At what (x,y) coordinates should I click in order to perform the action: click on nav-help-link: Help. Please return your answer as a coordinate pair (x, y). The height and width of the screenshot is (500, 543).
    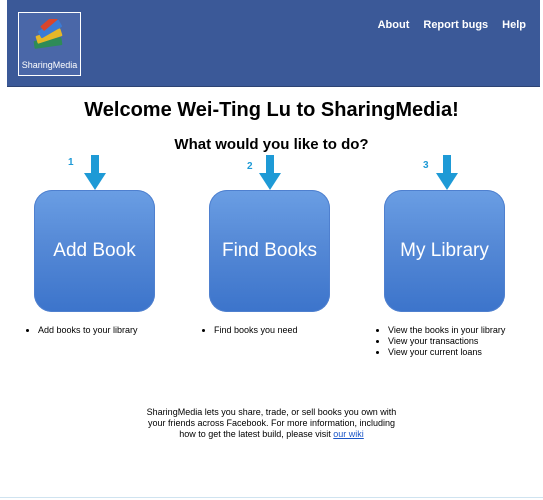
    Looking at the image, I should click on (514, 25).